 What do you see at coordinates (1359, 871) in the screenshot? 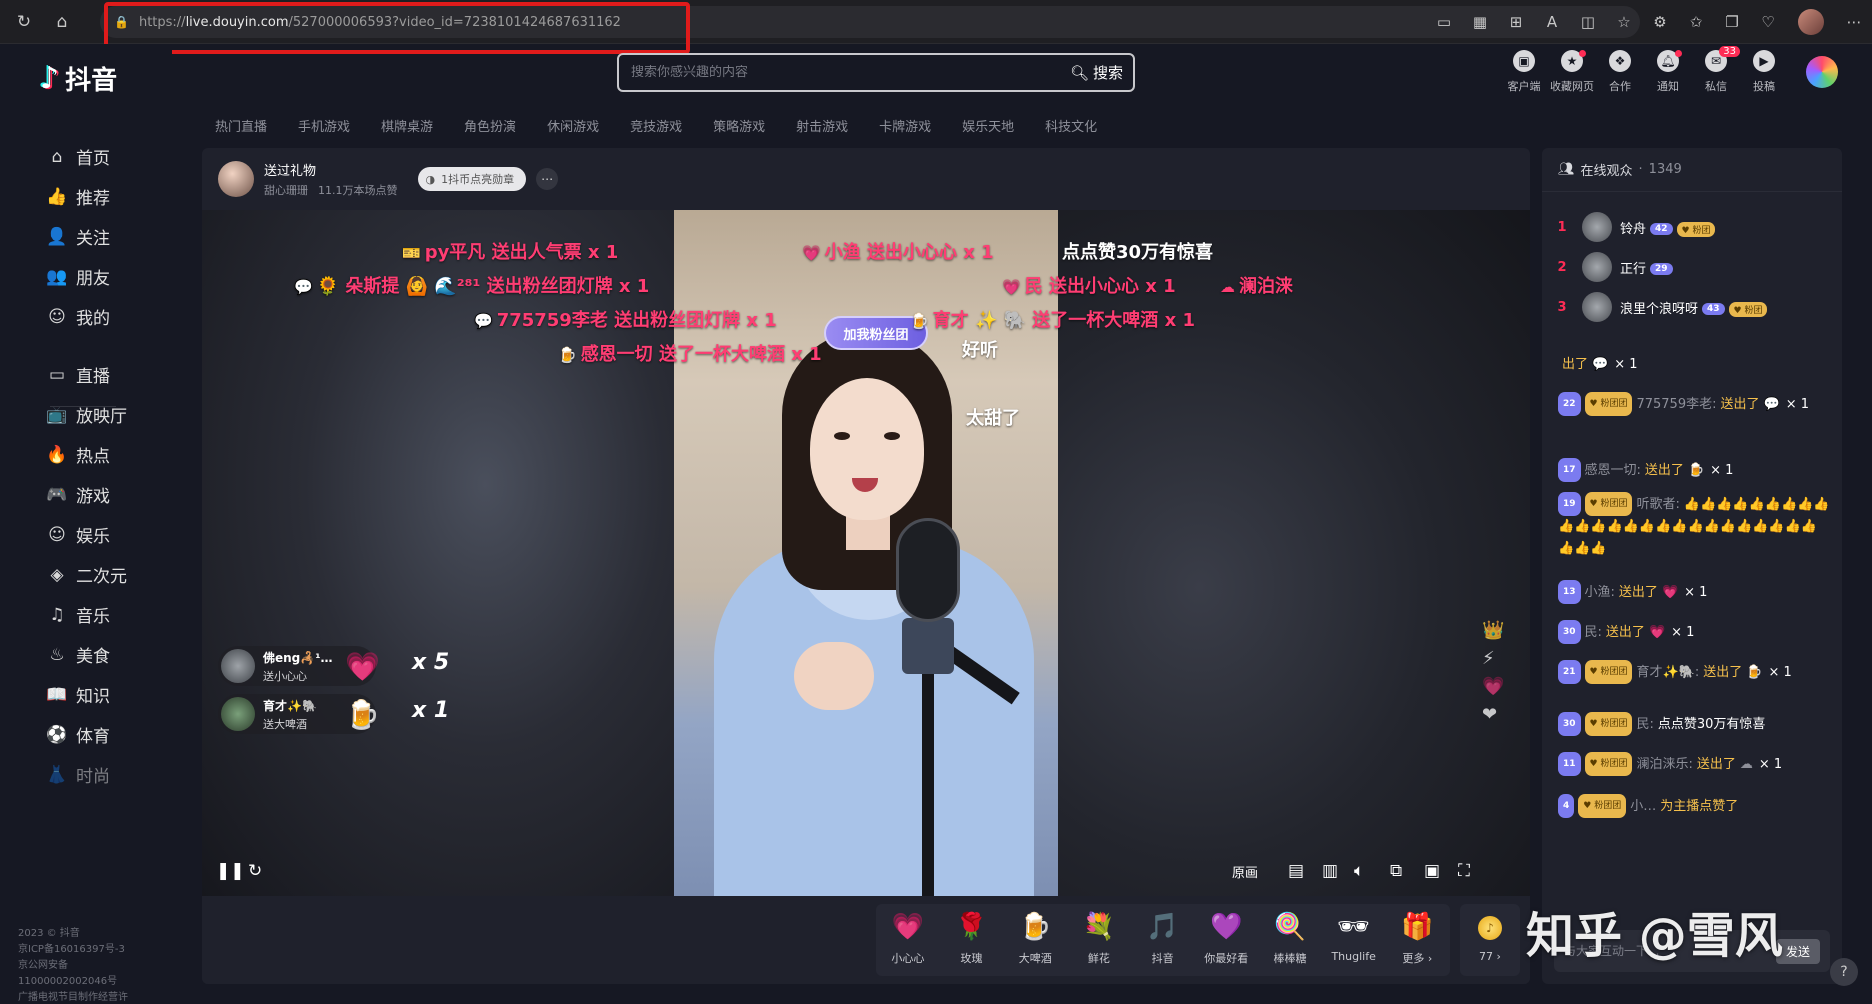
I see `volume-icon: 🔈︎` at bounding box center [1359, 871].